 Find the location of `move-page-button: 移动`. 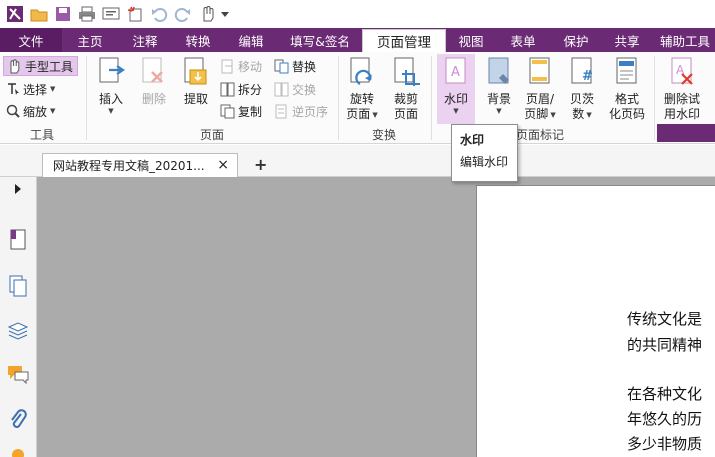

move-page-button: 移动 is located at coordinates (241, 66).